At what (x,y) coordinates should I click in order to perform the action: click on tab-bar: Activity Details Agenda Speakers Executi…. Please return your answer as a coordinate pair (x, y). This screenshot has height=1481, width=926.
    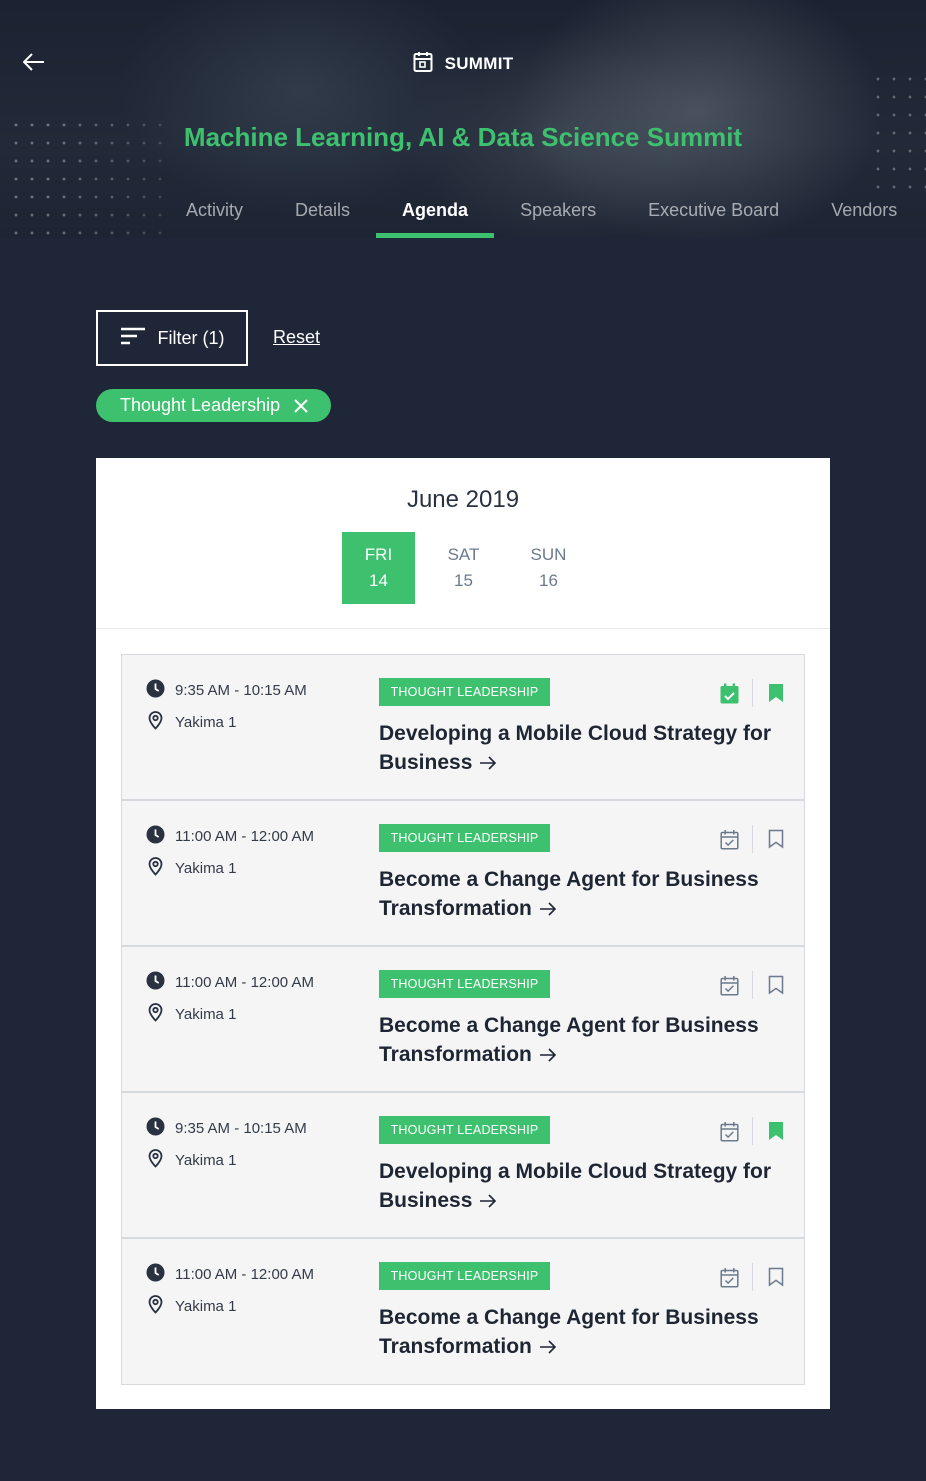
    Looking at the image, I should click on (541, 212).